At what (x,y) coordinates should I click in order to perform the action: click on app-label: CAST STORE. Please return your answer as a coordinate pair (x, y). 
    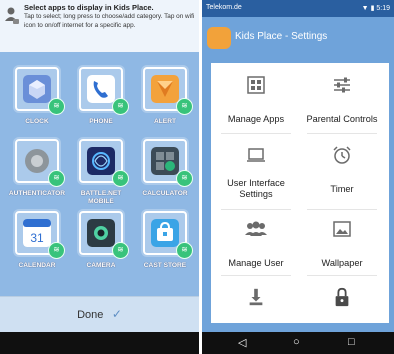
    Looking at the image, I should click on (165, 265).